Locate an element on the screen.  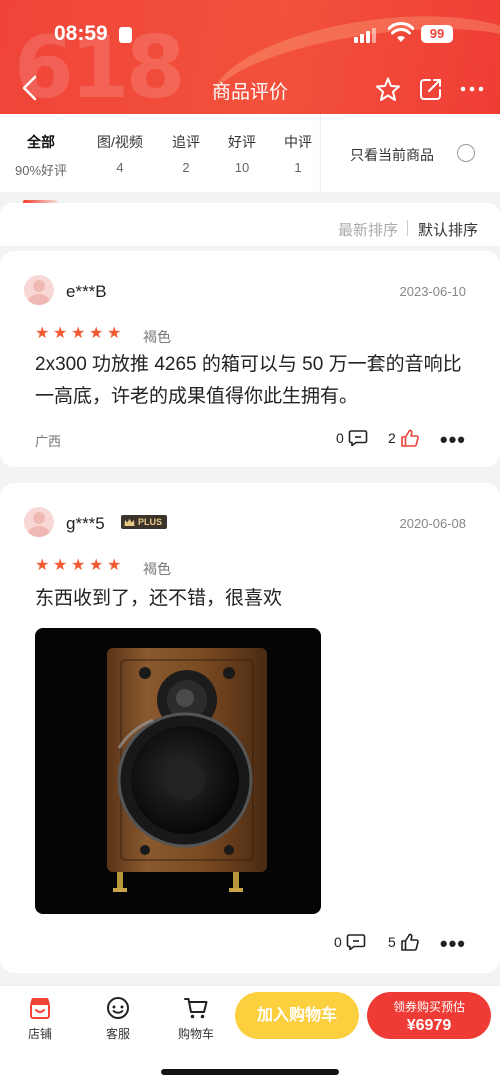
add-to-cart-button: 加入购物车 is located at coordinates (297, 1015).